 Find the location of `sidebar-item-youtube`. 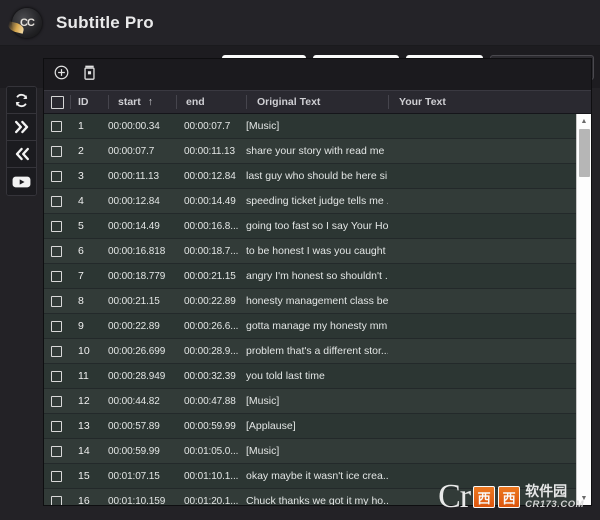

sidebar-item-youtube is located at coordinates (21, 181).